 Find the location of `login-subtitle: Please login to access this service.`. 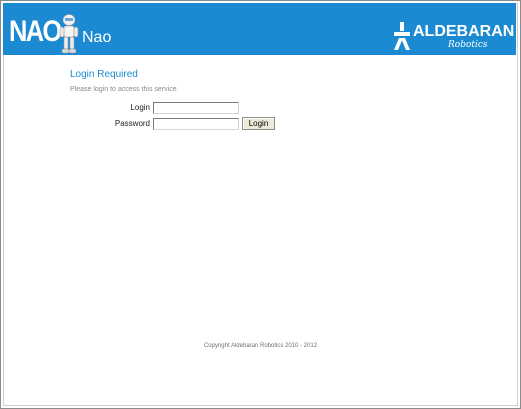

login-subtitle: Please login to access this service. is located at coordinates (124, 89).